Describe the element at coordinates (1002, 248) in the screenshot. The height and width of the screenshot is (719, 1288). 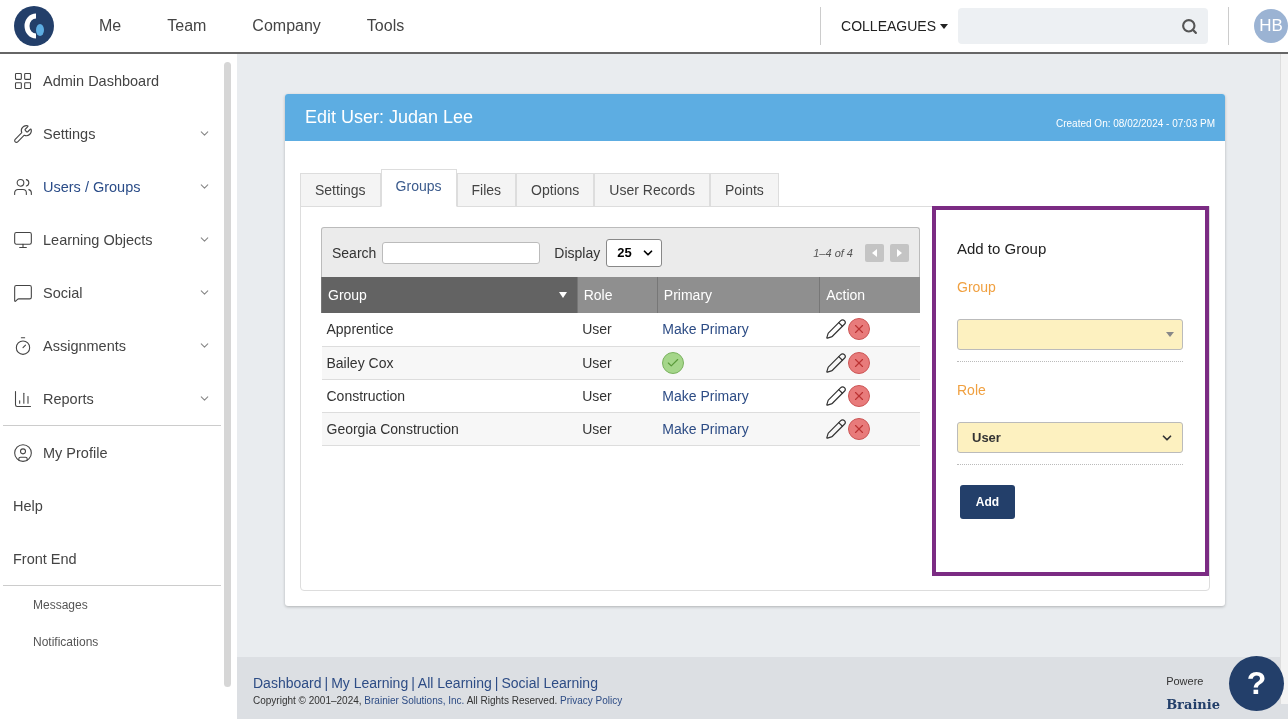
I see `panel-title: Add to Group` at that location.